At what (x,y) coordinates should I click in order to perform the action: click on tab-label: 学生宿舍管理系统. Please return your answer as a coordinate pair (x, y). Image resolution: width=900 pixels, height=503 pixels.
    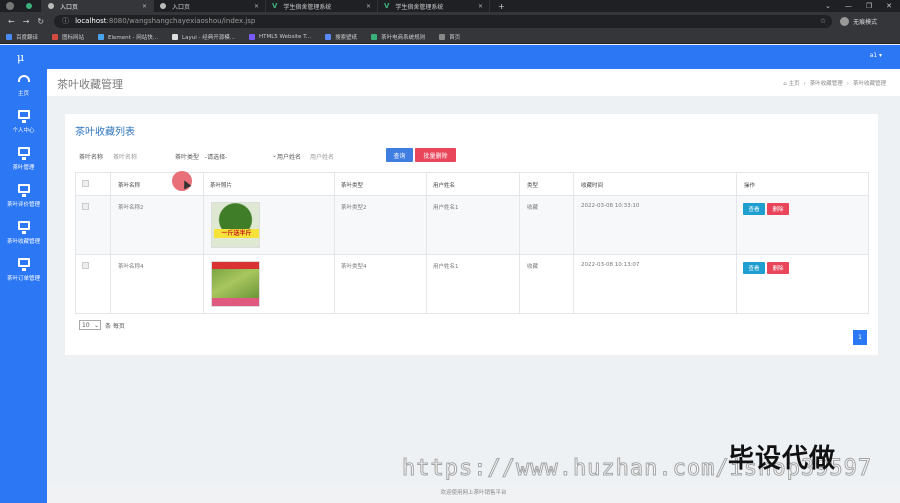
    Looking at the image, I should click on (307, 7).